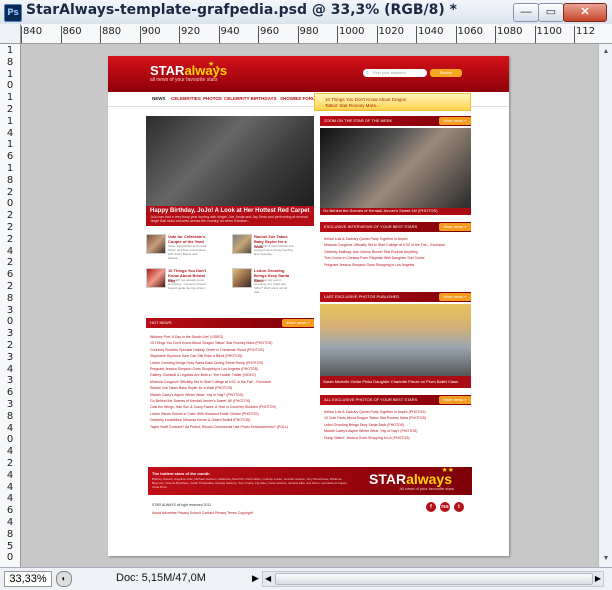  Describe the element at coordinates (230, 323) in the screenshot. I see `hot-news-bar: HOT NEWS More news »` at that location.